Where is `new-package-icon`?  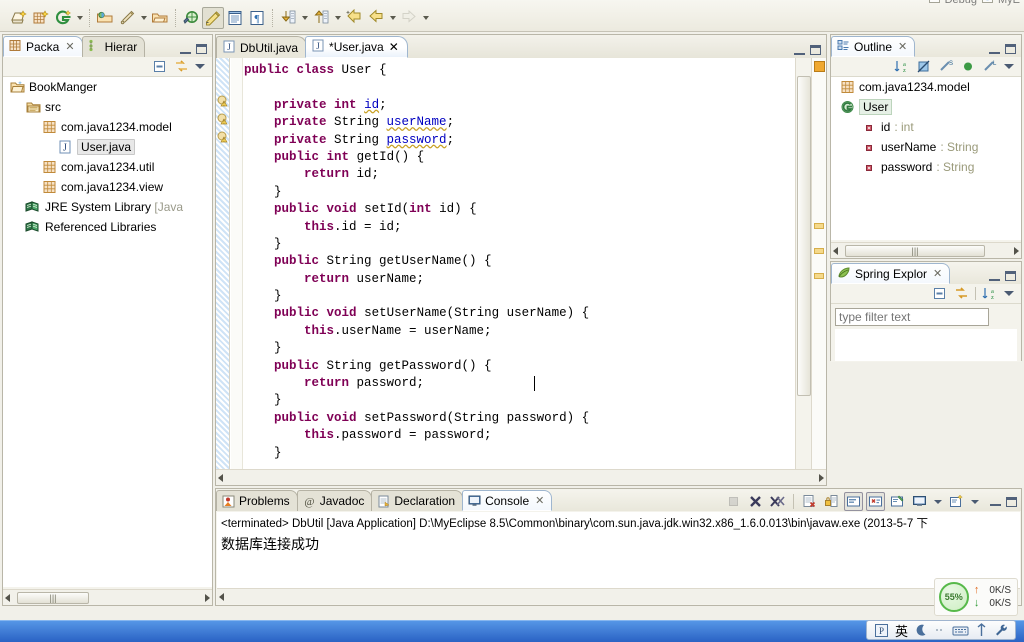 new-package-icon is located at coordinates (41, 18).